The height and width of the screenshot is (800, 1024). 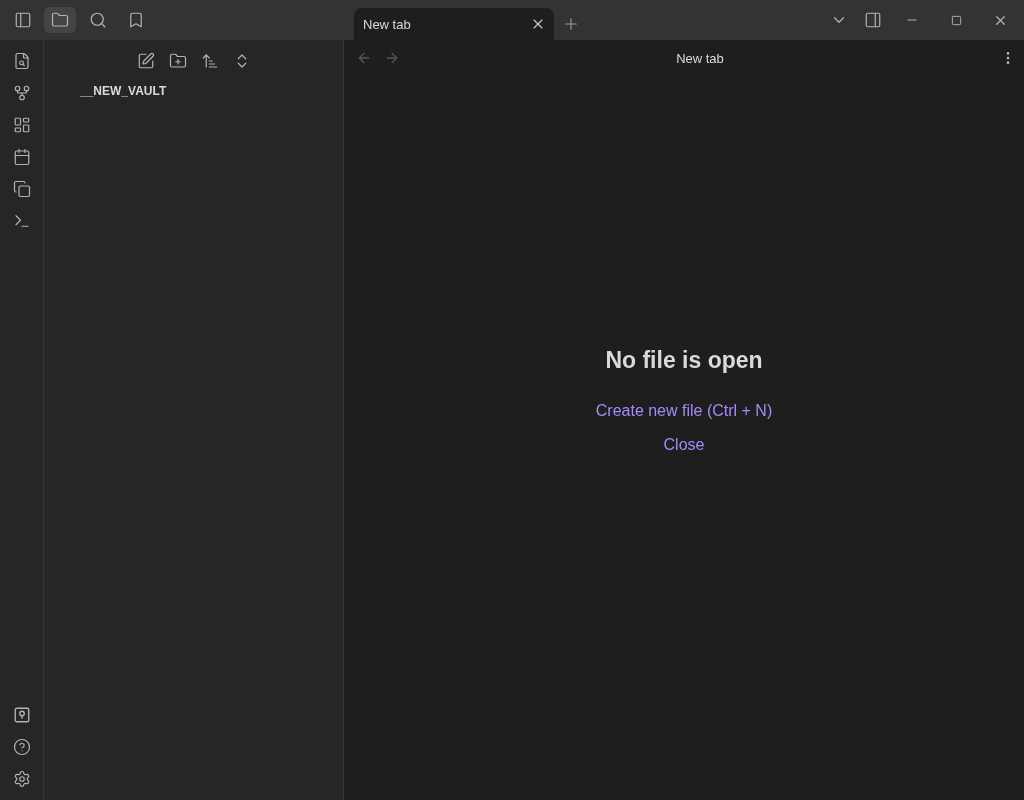 What do you see at coordinates (684, 360) in the screenshot?
I see `empty-state-title: No file is open` at bounding box center [684, 360].